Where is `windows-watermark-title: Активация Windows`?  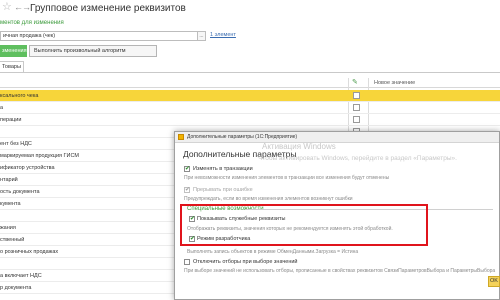
windows-watermark-title: Активация Windows is located at coordinates (299, 146).